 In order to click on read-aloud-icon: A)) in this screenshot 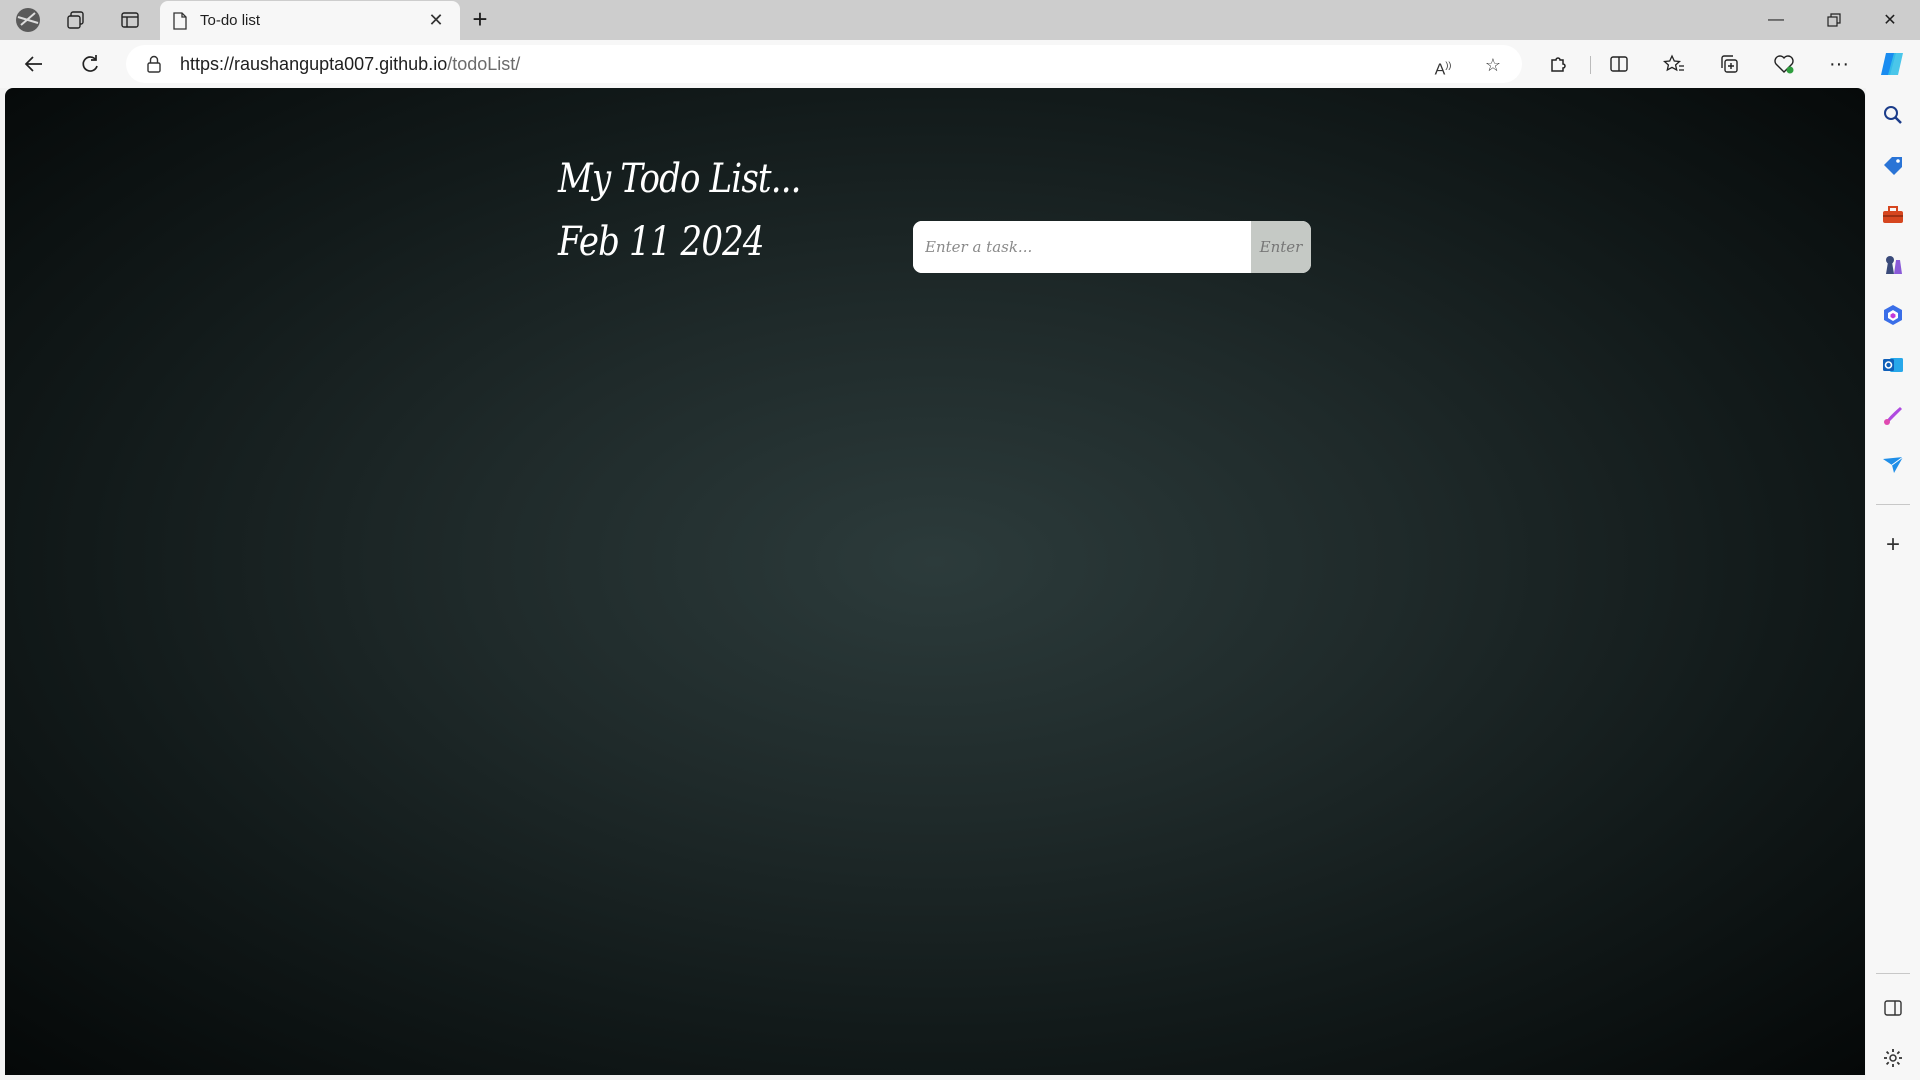, I will do `click(1443, 66)`.